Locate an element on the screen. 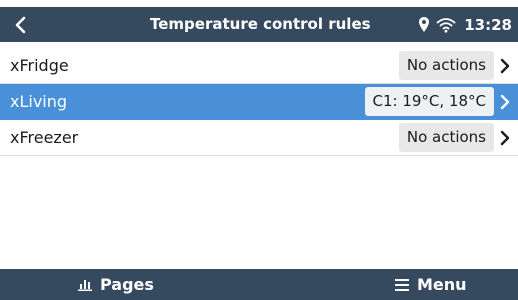  header-bar: Temperature control rules 13:28 is located at coordinates (259, 24).